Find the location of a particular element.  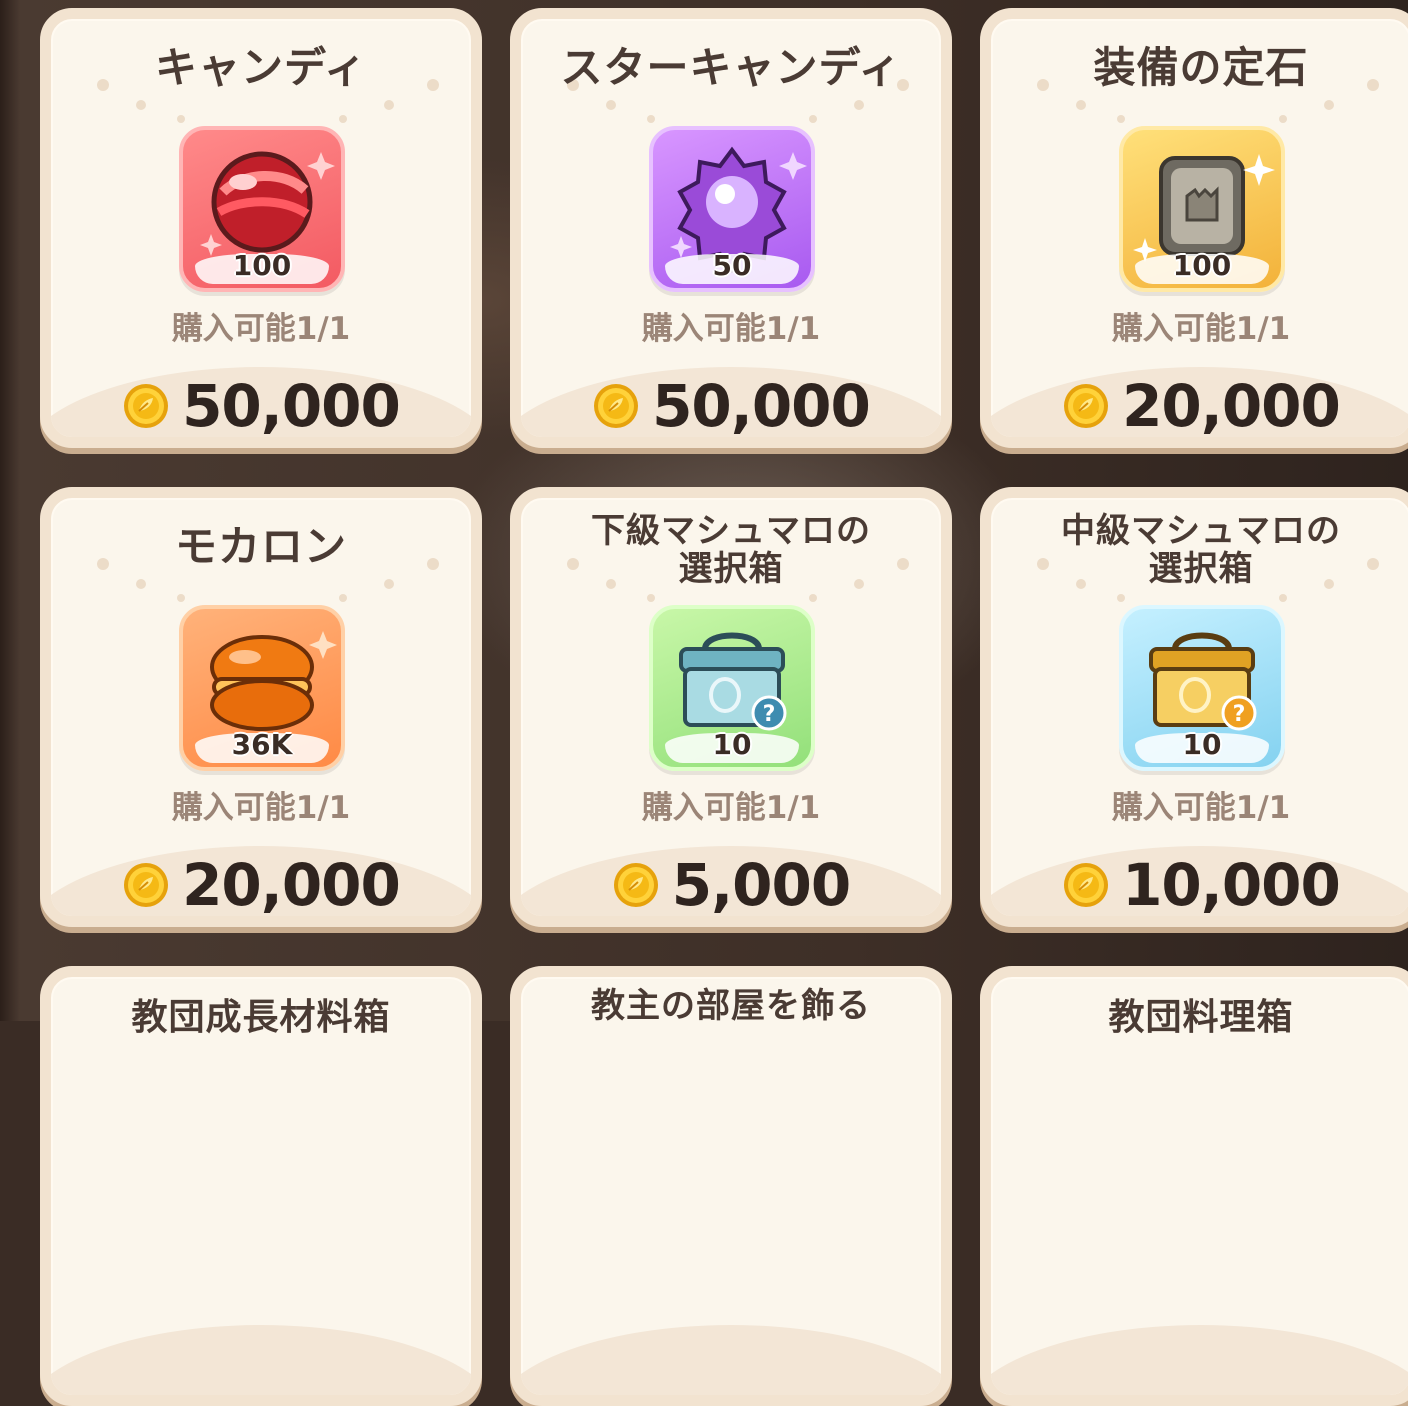

price-row: 10,000 is located at coordinates (1199, 884).